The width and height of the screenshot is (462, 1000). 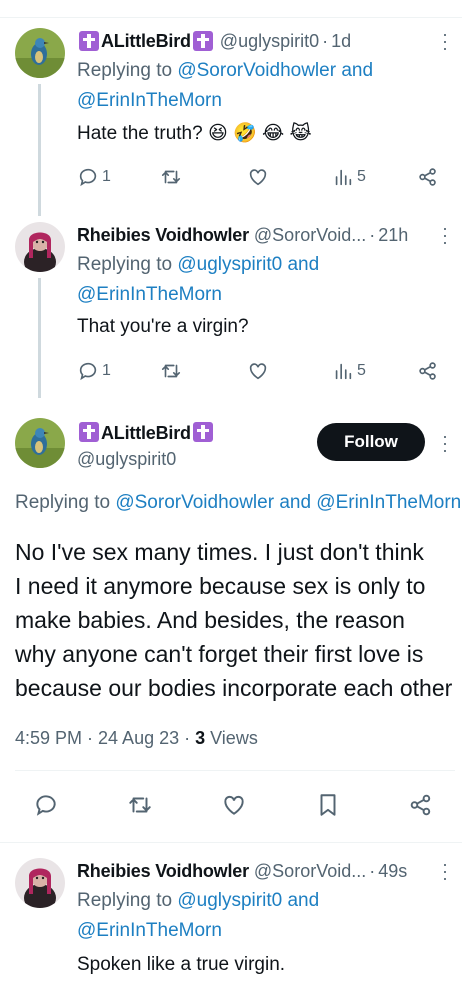 What do you see at coordinates (194, 133) in the screenshot?
I see `tweet-text: Hate the truth? 😆 🤣 😂 😹` at bounding box center [194, 133].